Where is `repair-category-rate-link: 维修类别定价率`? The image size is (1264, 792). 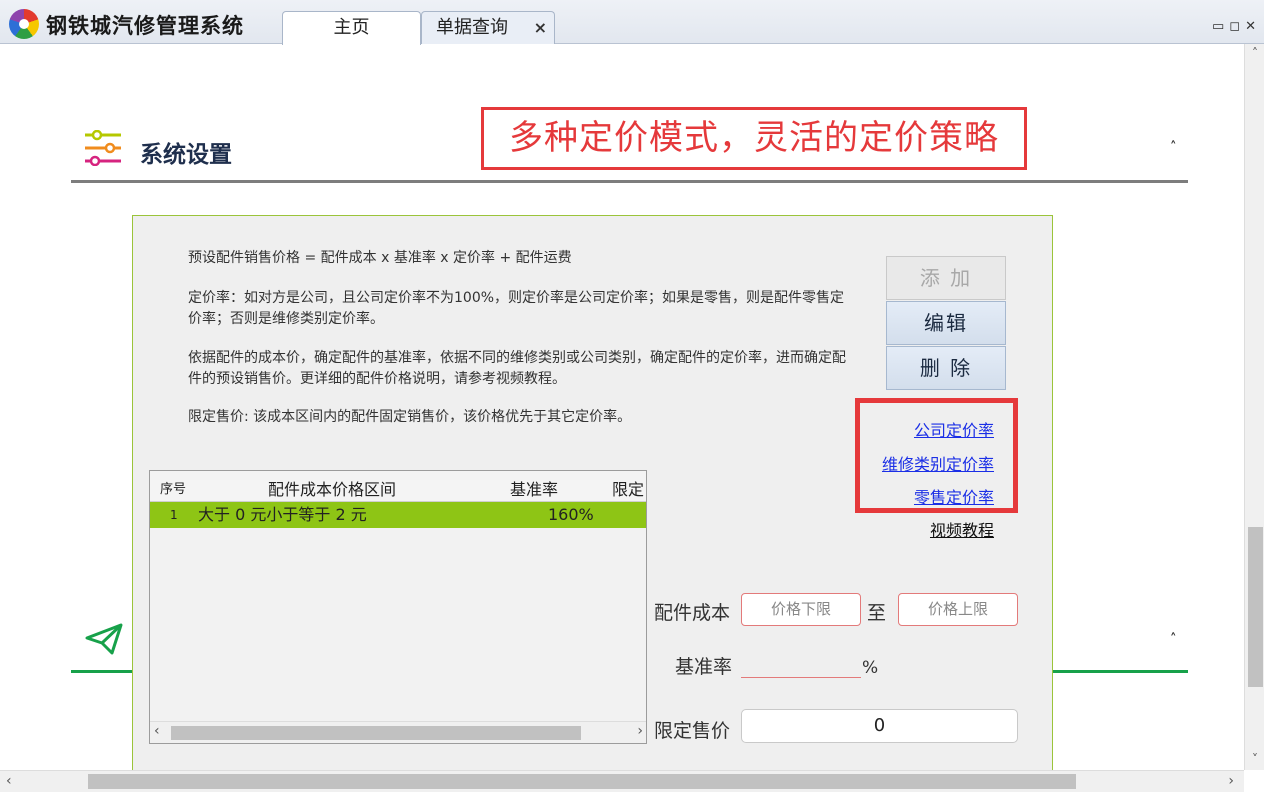 repair-category-rate-link: 维修类别定价率 is located at coordinates (938, 463).